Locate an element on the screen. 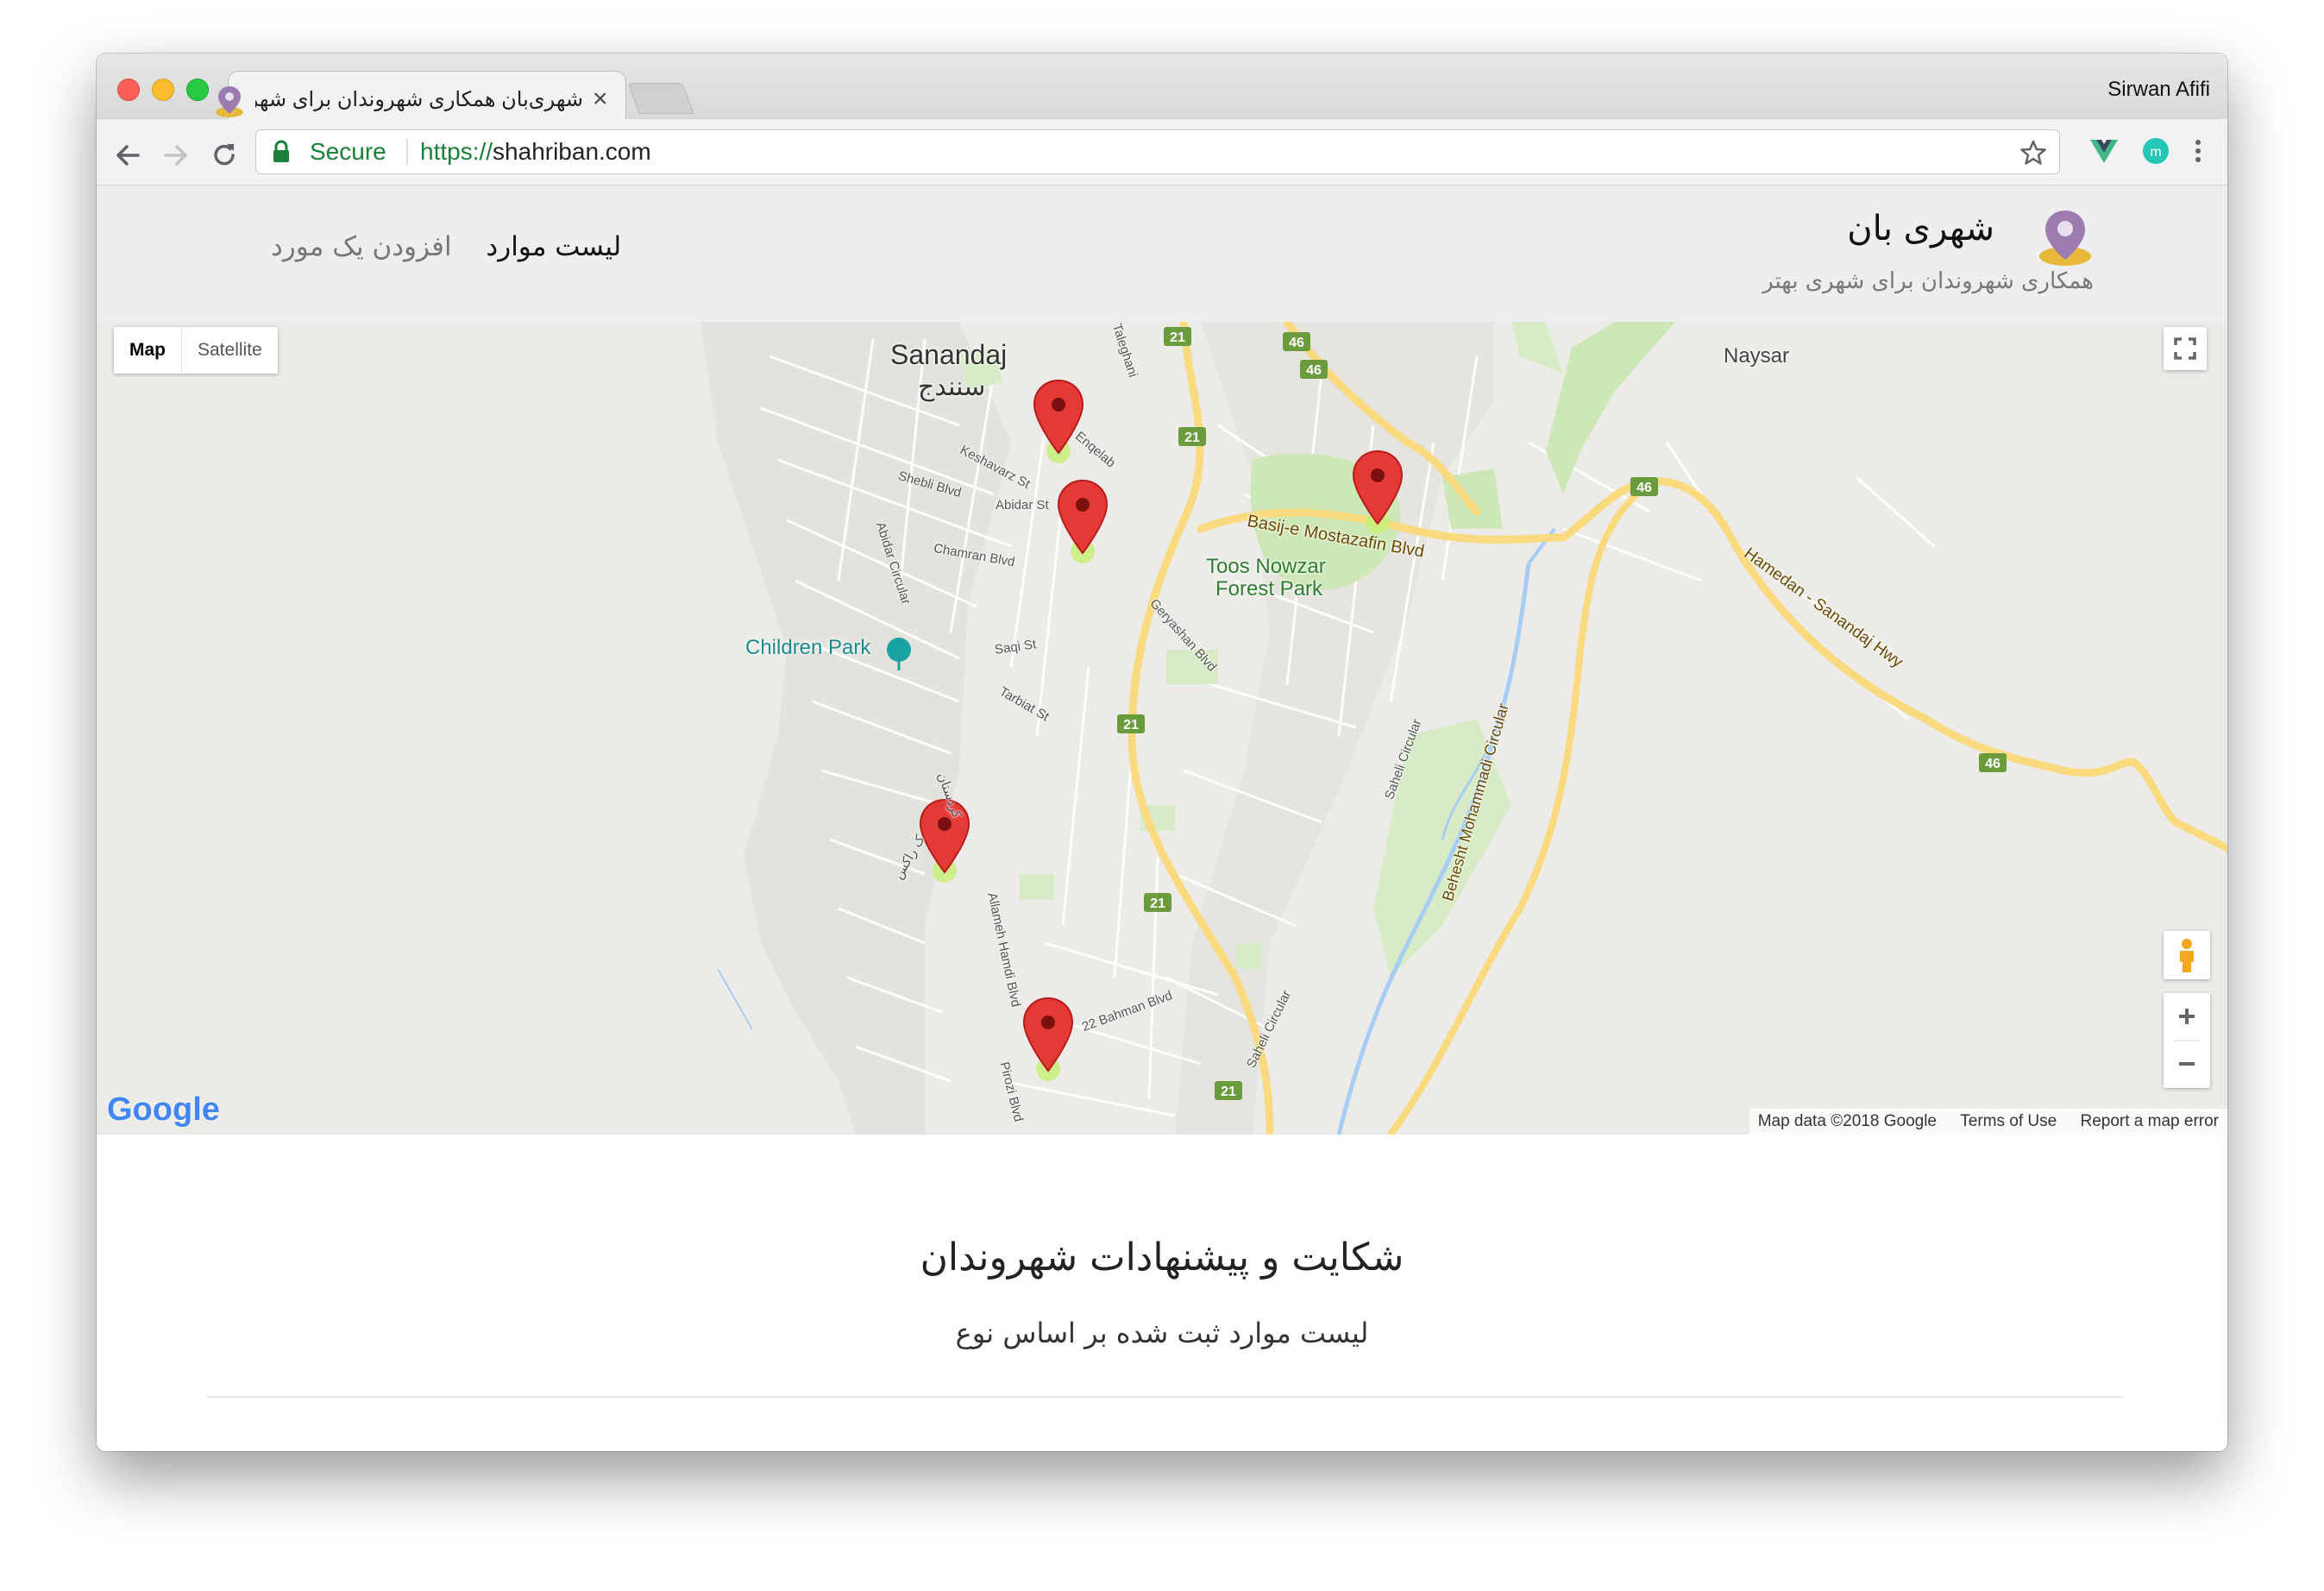  pegman-icon is located at coordinates (2187, 955).